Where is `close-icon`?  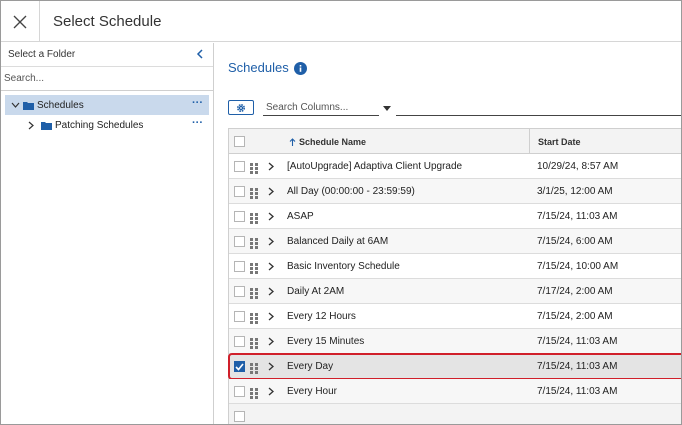 close-icon is located at coordinates (20, 21).